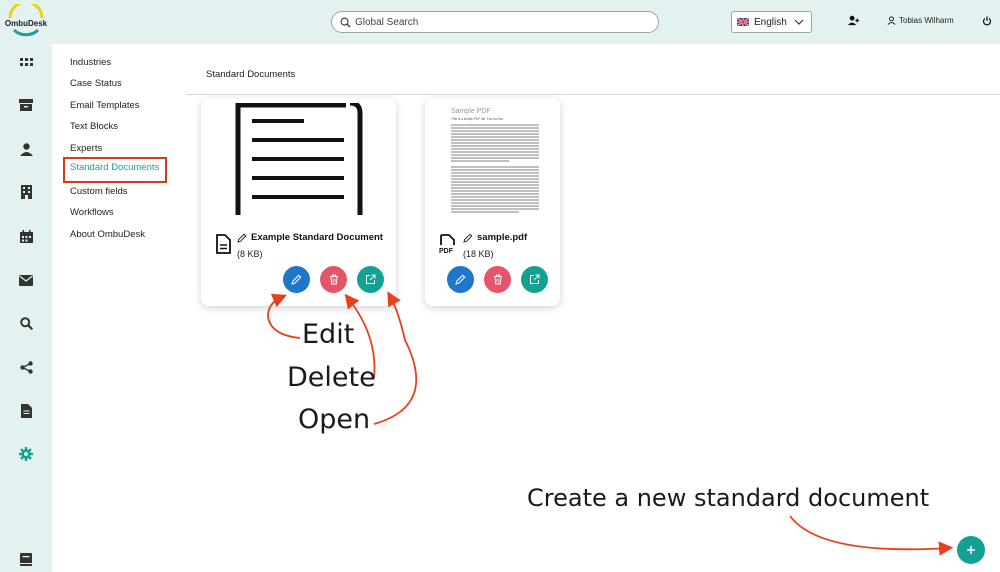  Describe the element at coordinates (118, 105) in the screenshot. I see `nav-item-email-templates: Email Templates` at that location.